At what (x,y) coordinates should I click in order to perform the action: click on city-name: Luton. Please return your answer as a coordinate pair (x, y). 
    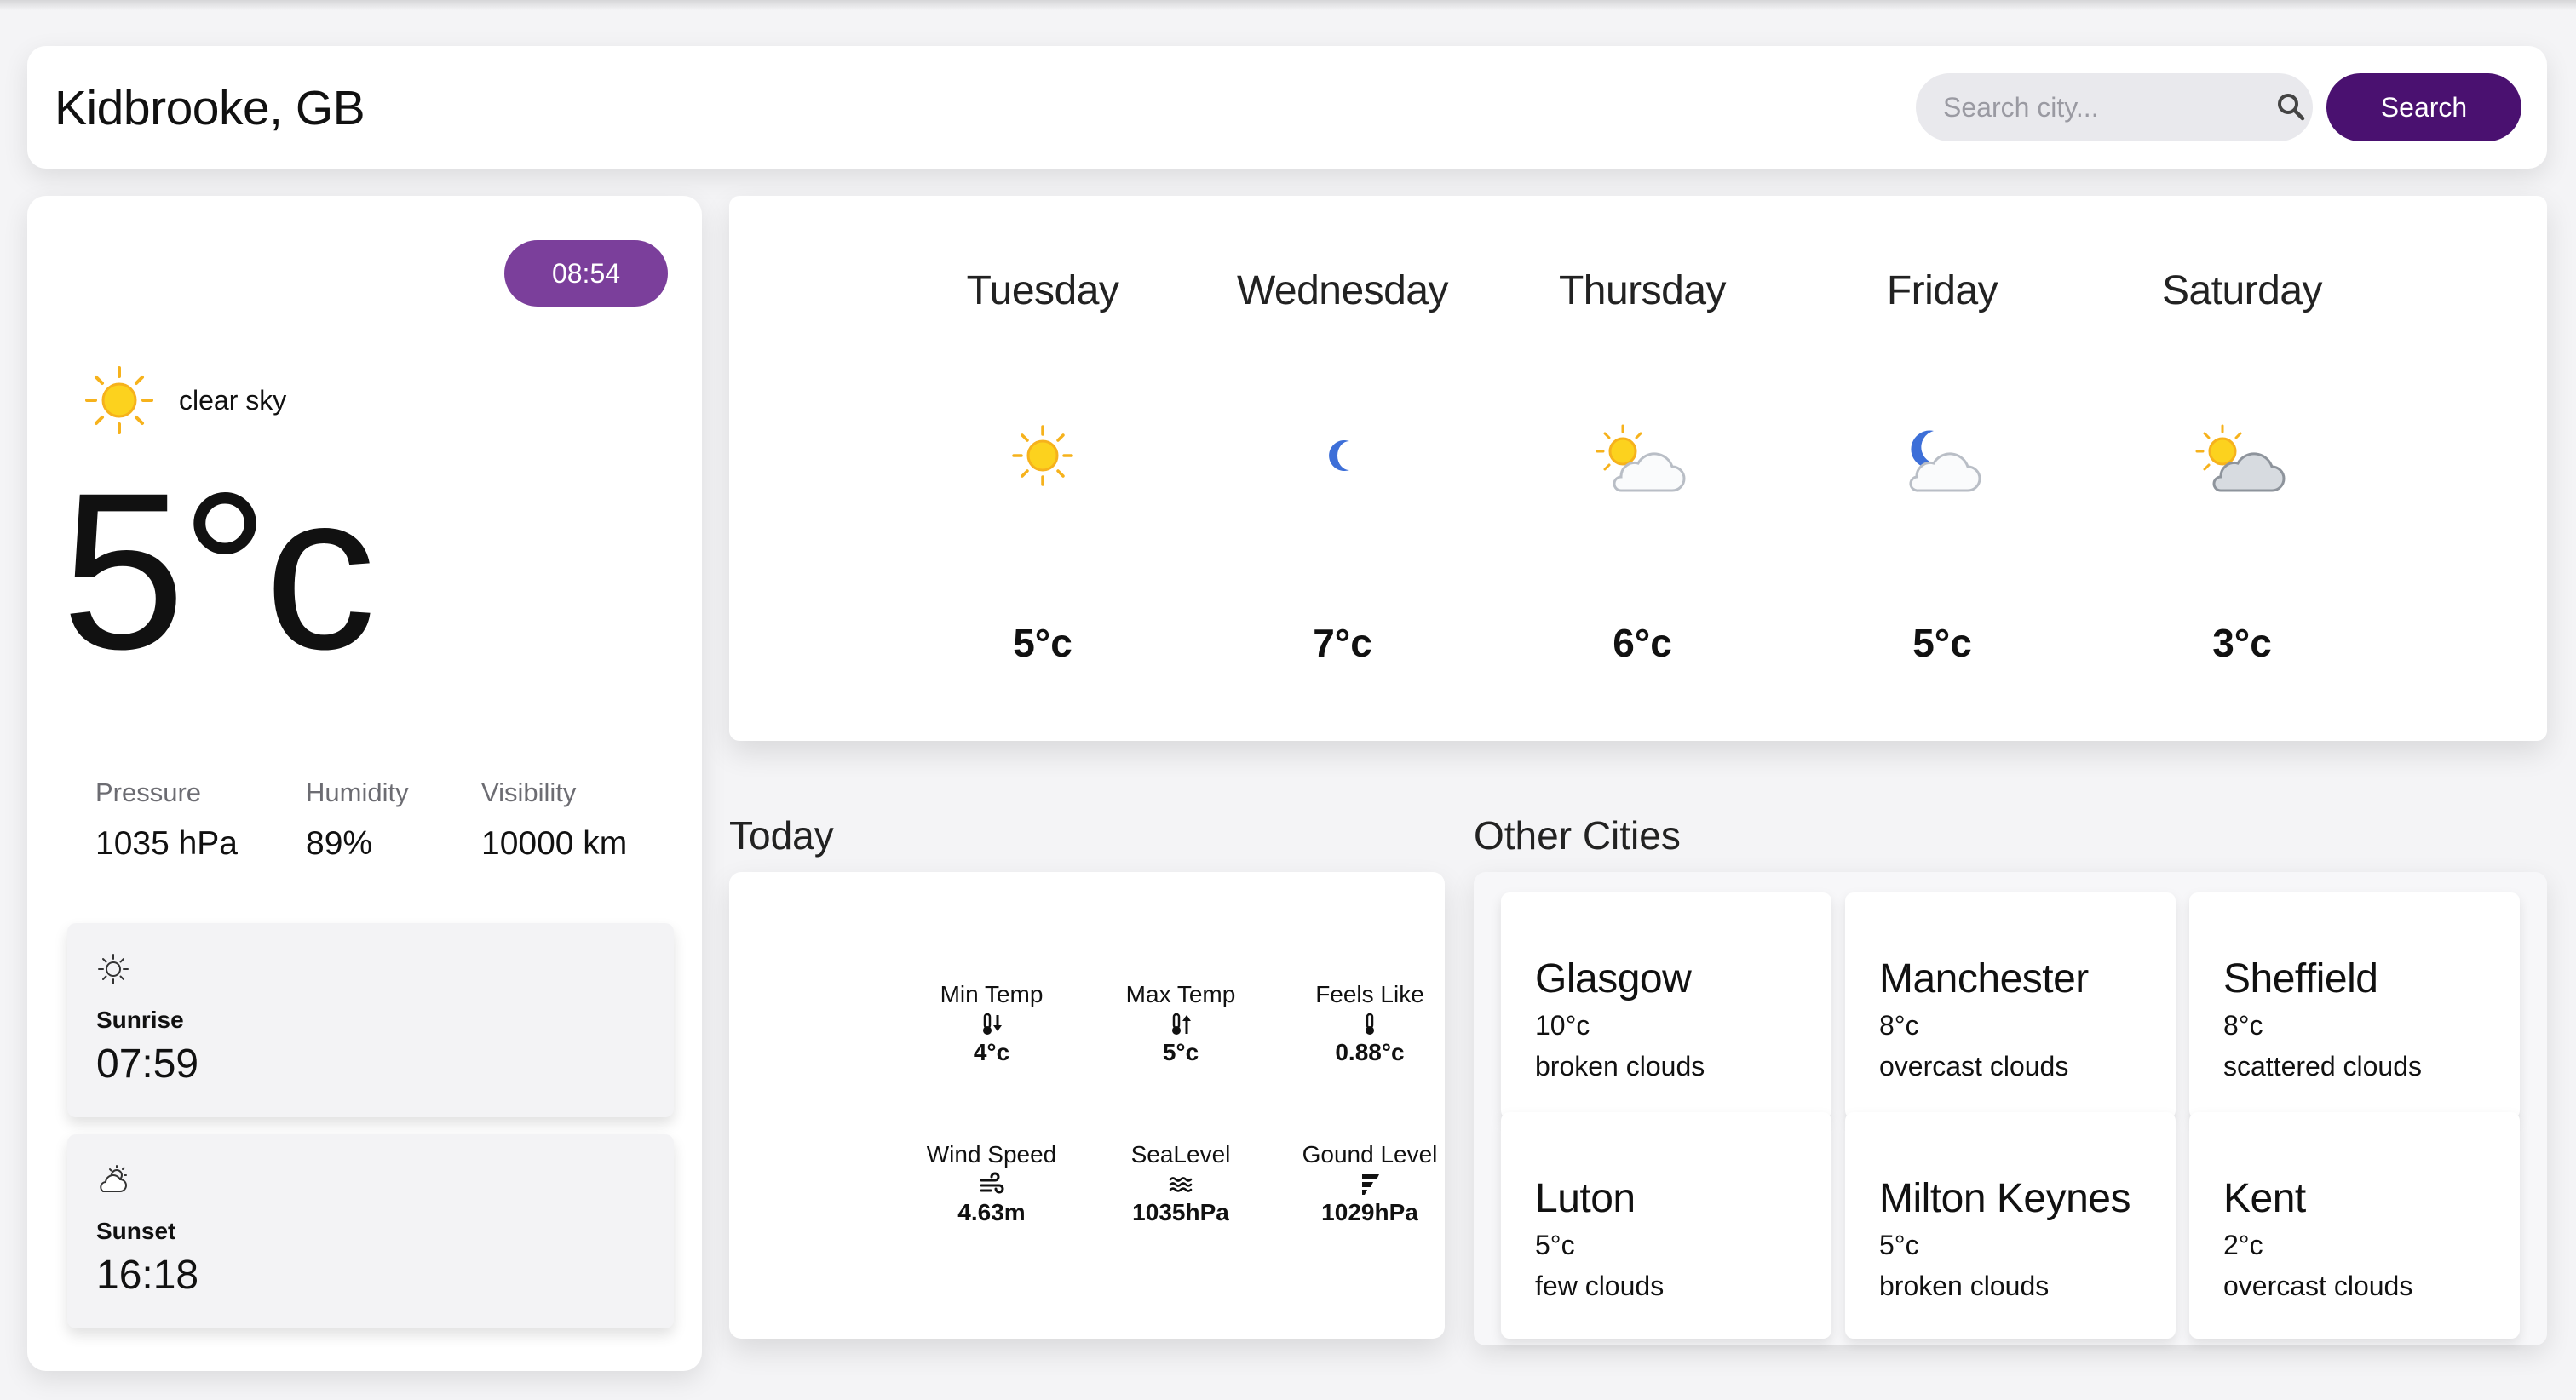
    Looking at the image, I should click on (1586, 1198).